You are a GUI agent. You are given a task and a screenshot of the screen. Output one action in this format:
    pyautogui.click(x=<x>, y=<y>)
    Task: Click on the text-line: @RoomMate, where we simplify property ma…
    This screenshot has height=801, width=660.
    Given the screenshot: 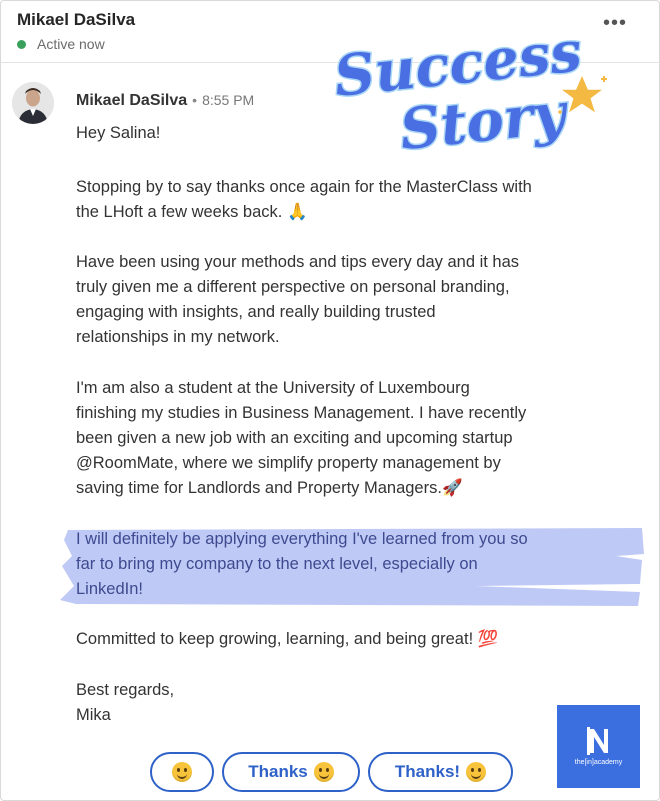 What is the action you would take?
    pyautogui.click(x=288, y=463)
    